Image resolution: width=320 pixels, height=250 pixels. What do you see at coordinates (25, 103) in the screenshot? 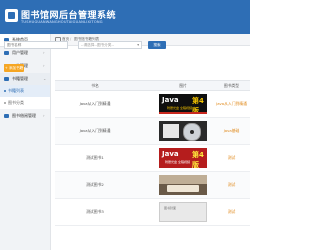
I see `sidebar-item-book-category: 图书分类` at bounding box center [25, 103].